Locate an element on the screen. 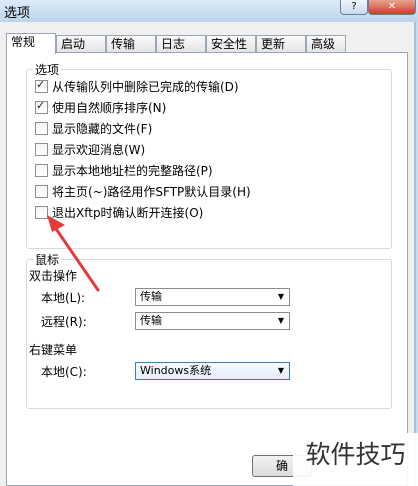 The image size is (418, 486). annotation-arrow-overlay is located at coordinates (73, 253).